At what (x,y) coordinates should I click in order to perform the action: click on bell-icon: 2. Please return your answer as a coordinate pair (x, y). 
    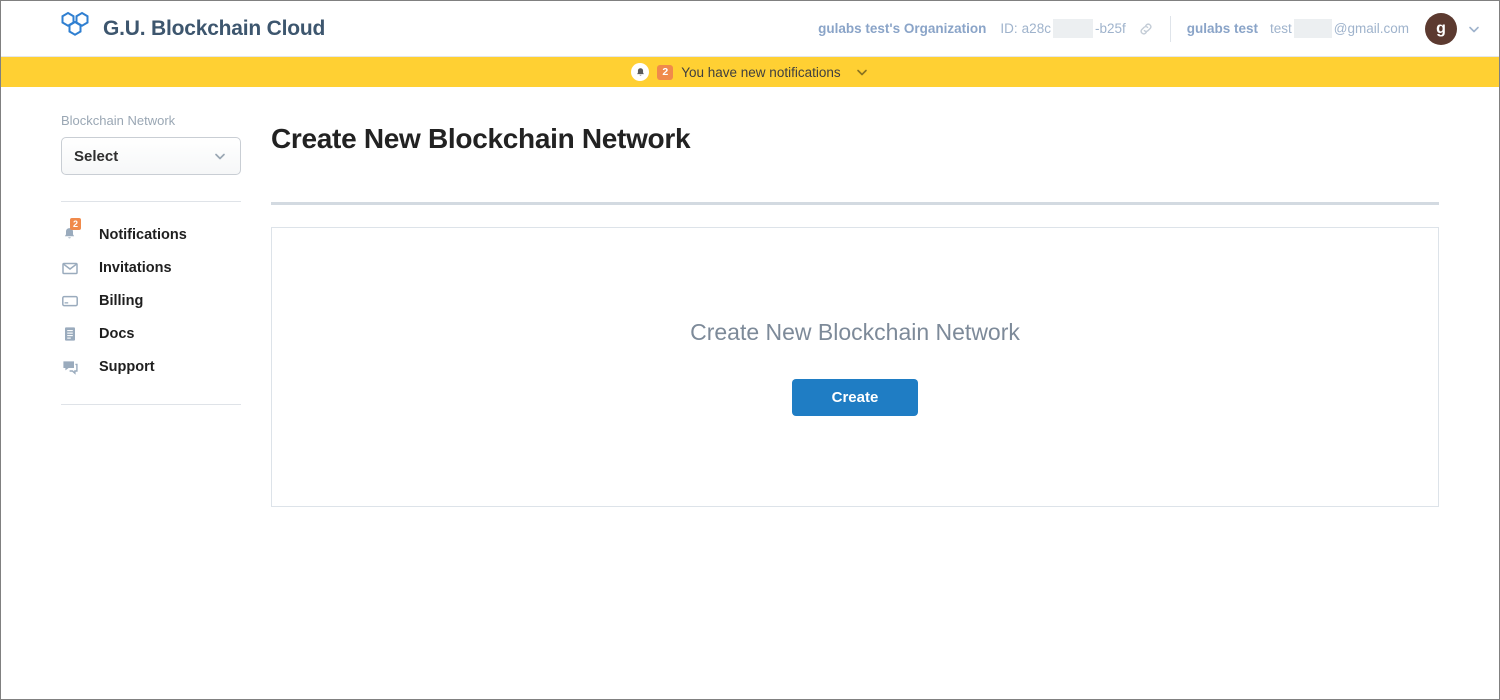
    Looking at the image, I should click on (72, 230).